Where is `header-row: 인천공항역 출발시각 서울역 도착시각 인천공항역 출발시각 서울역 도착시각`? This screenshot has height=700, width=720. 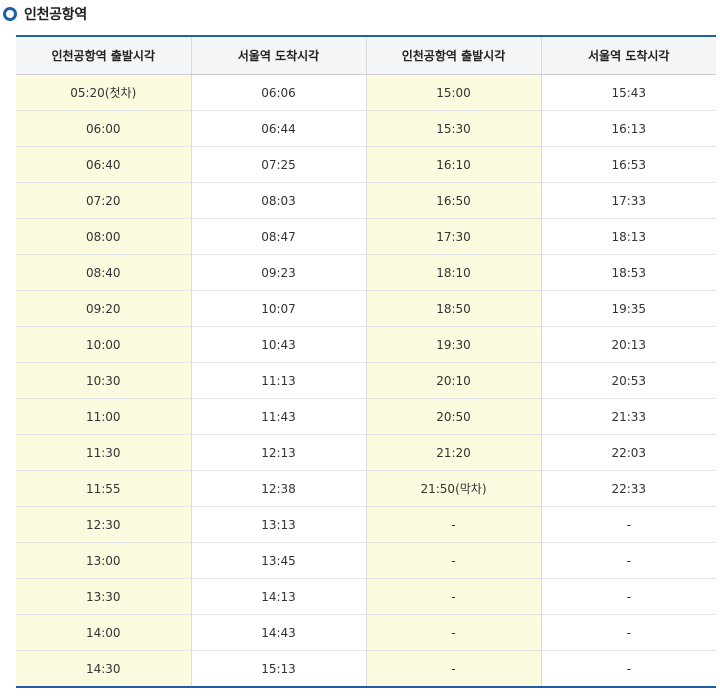 header-row: 인천공항역 출발시각 서울역 도착시각 인천공항역 출발시각 서울역 도착시각 is located at coordinates (366, 55).